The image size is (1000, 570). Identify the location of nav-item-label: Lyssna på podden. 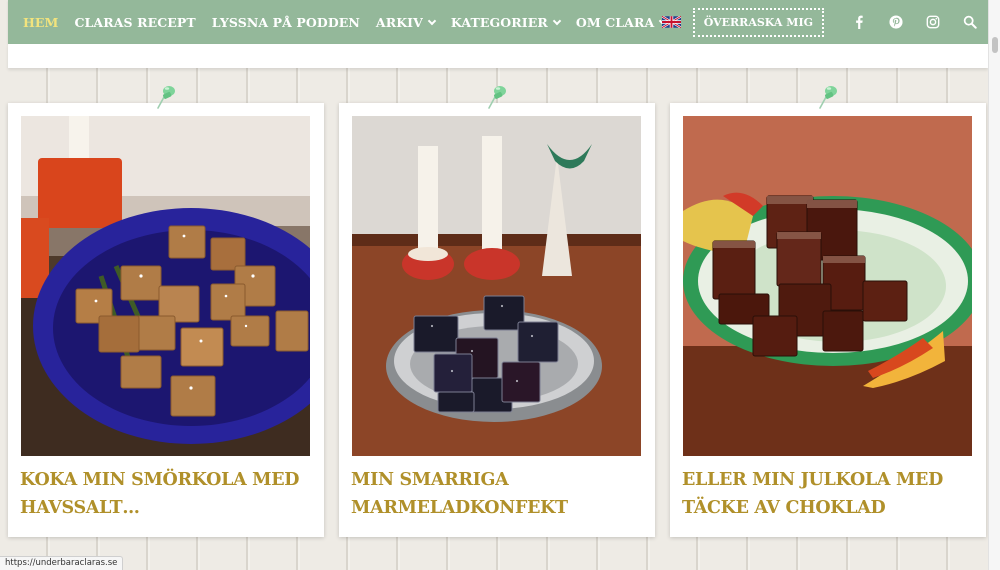
(285, 22).